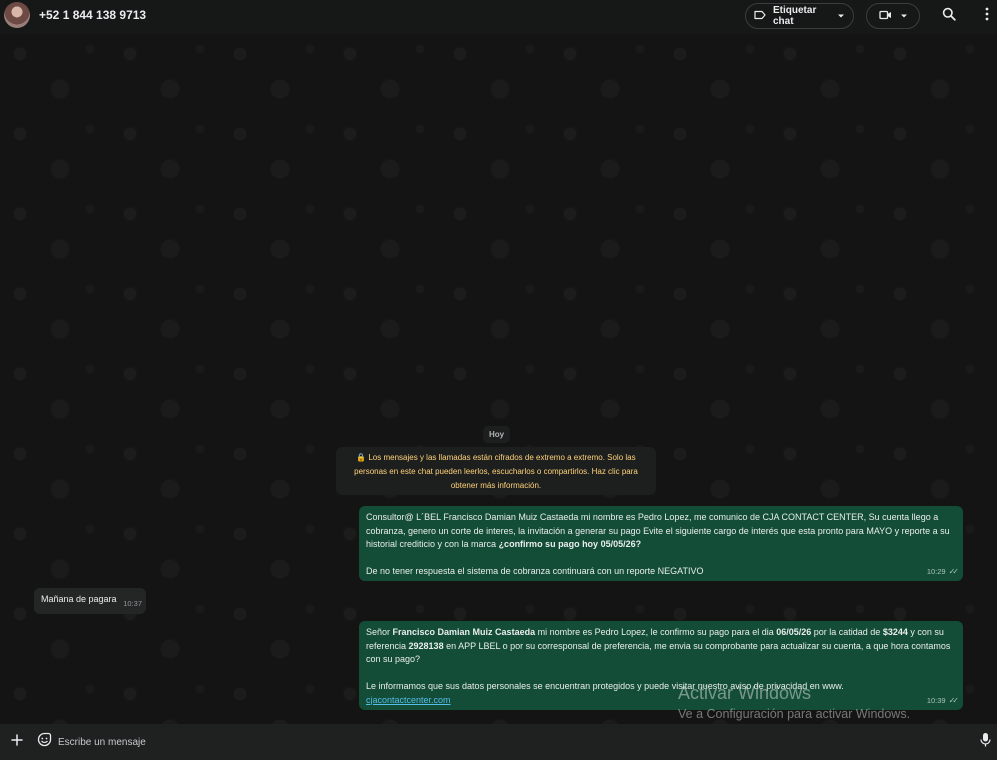  I want to click on label-icon, so click(760, 16).